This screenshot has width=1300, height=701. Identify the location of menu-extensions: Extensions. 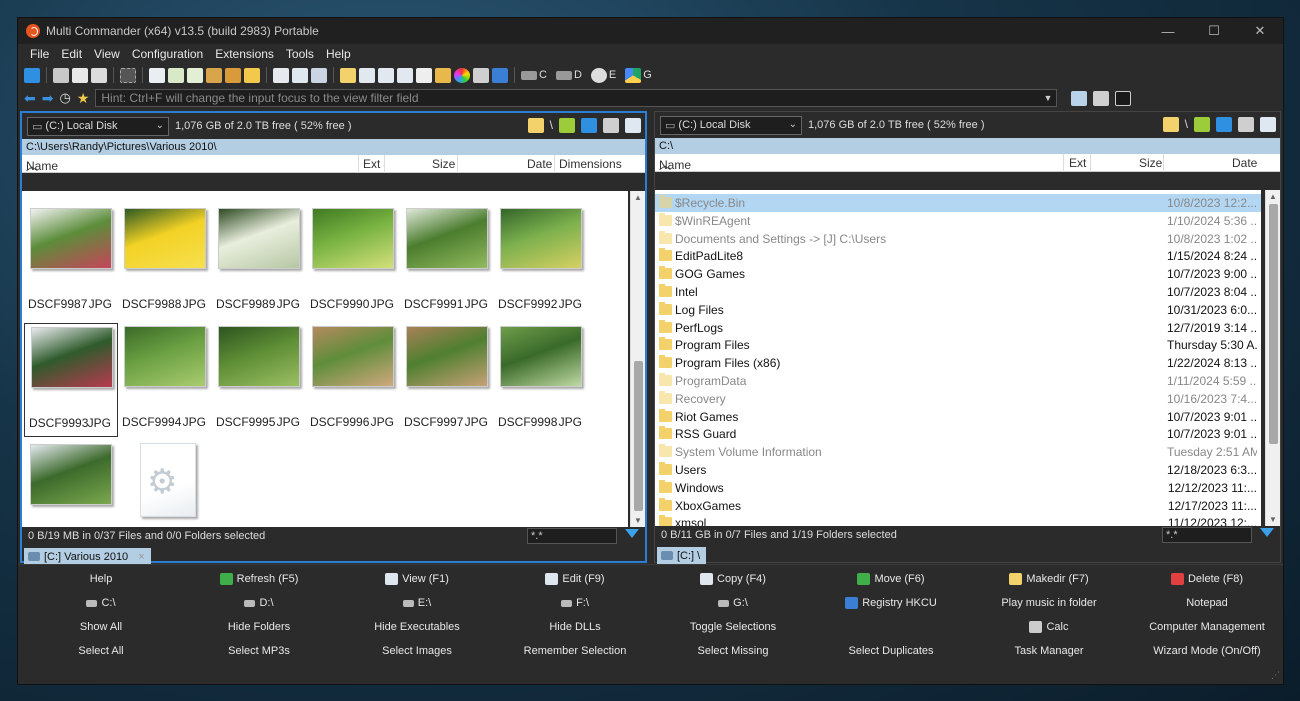
(244, 54).